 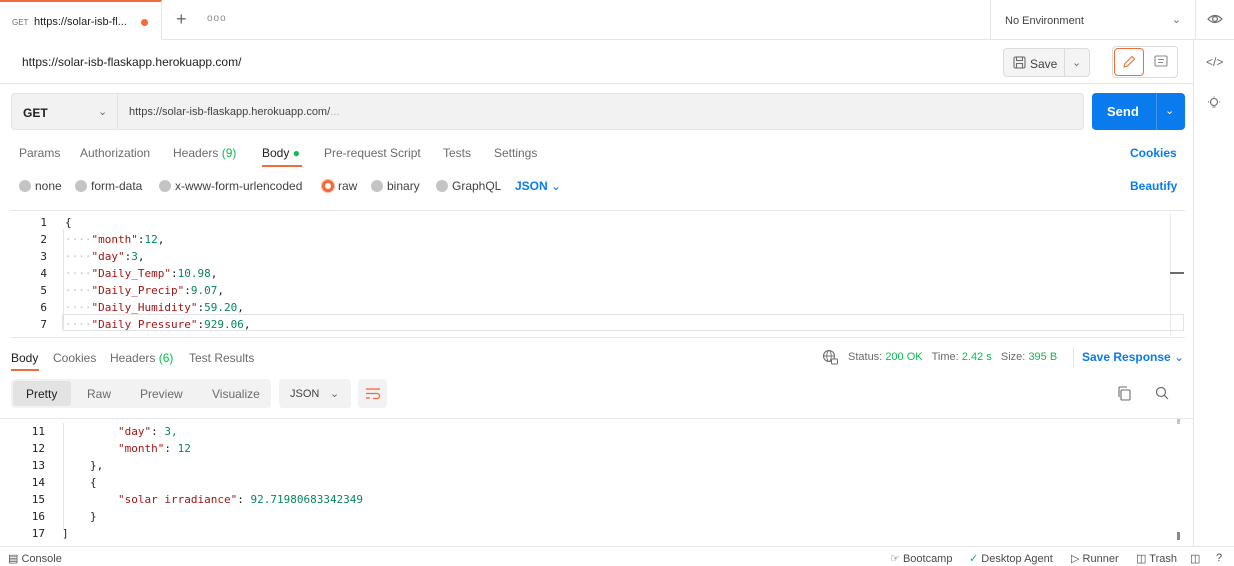 I want to click on response-tab-cookies: Cookies, so click(x=74, y=358).